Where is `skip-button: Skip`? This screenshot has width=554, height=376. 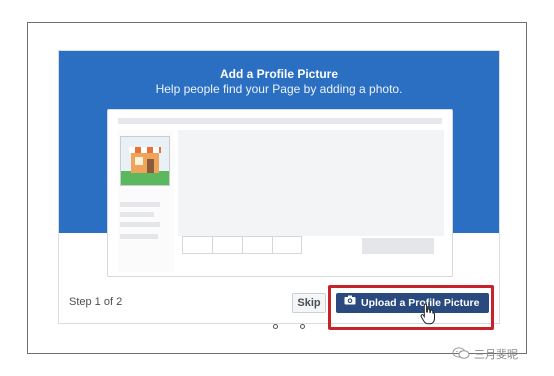
skip-button: Skip is located at coordinates (309, 303).